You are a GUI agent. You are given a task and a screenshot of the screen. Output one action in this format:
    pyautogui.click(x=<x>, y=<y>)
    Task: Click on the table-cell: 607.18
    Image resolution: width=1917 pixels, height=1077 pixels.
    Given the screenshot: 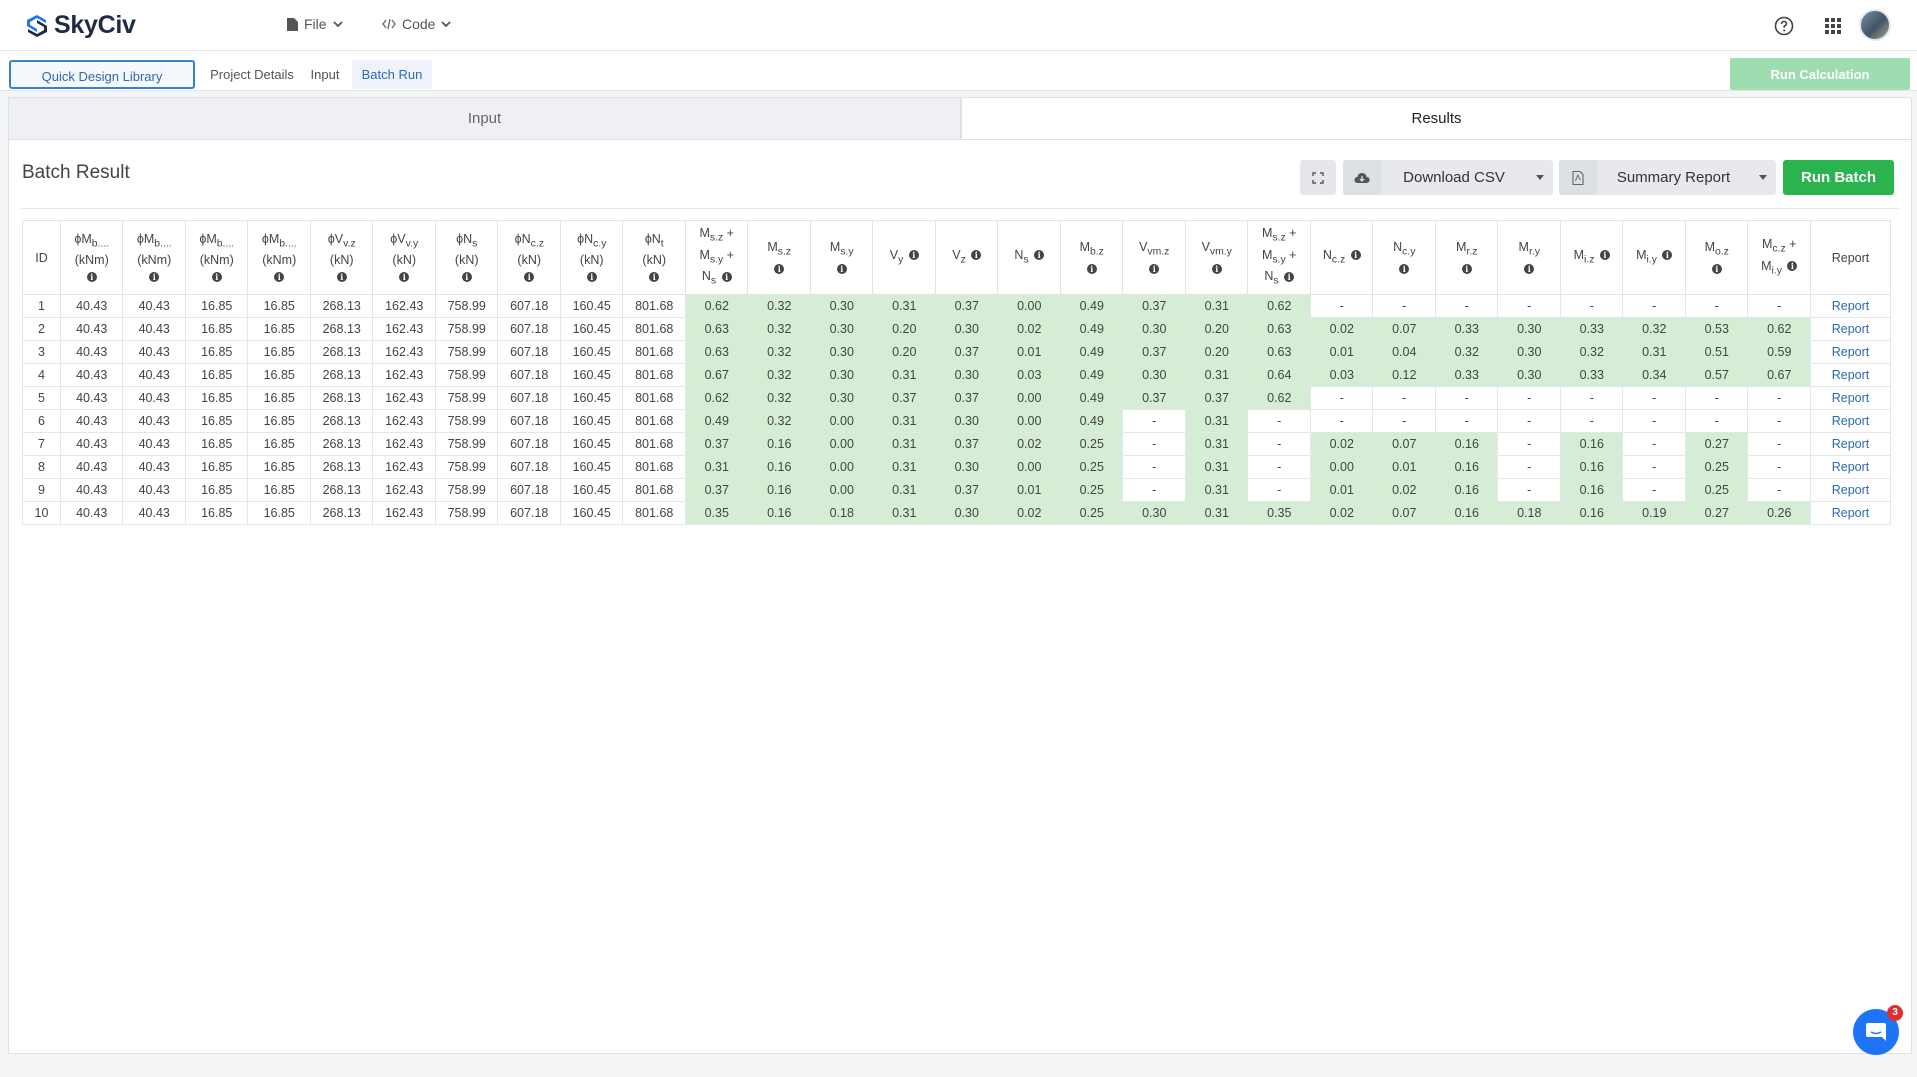 What is the action you would take?
    pyautogui.click(x=529, y=467)
    